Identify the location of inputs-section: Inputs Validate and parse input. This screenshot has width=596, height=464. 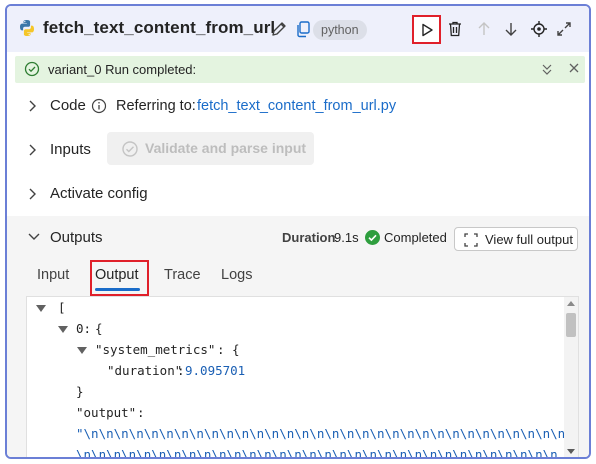
(298, 150).